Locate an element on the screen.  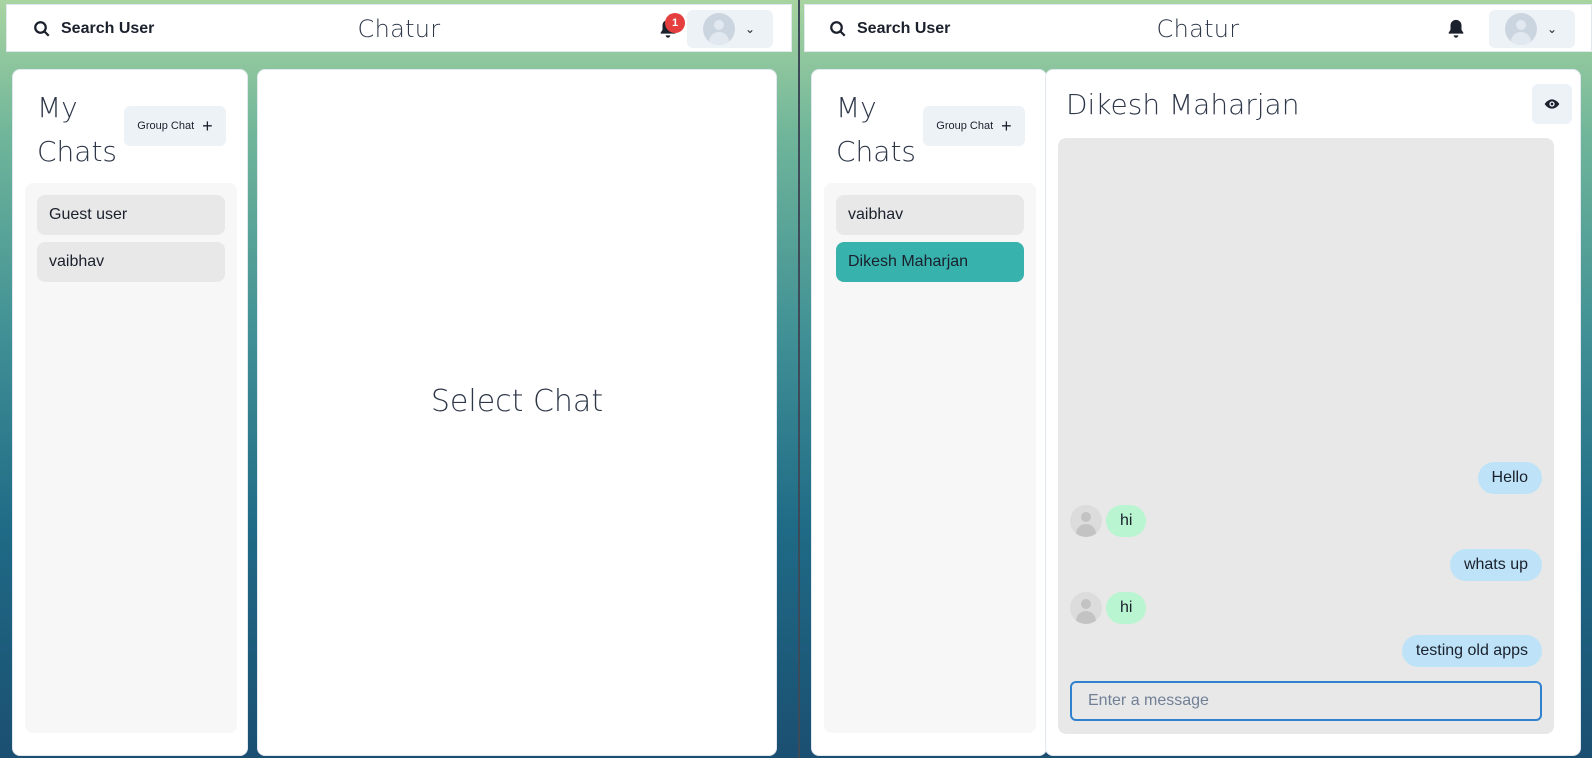
message-row-sent: testing old apps is located at coordinates (1306, 651).